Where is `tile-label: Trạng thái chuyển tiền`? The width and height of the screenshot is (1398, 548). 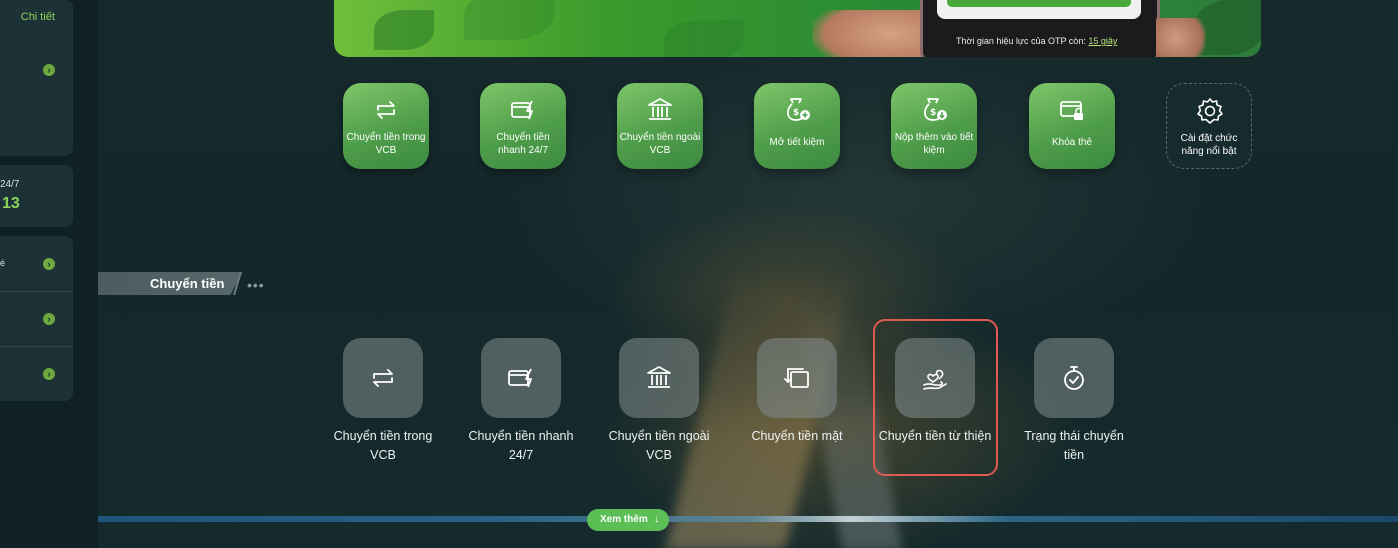
tile-label: Trạng thái chuyển tiền is located at coordinates (1074, 445).